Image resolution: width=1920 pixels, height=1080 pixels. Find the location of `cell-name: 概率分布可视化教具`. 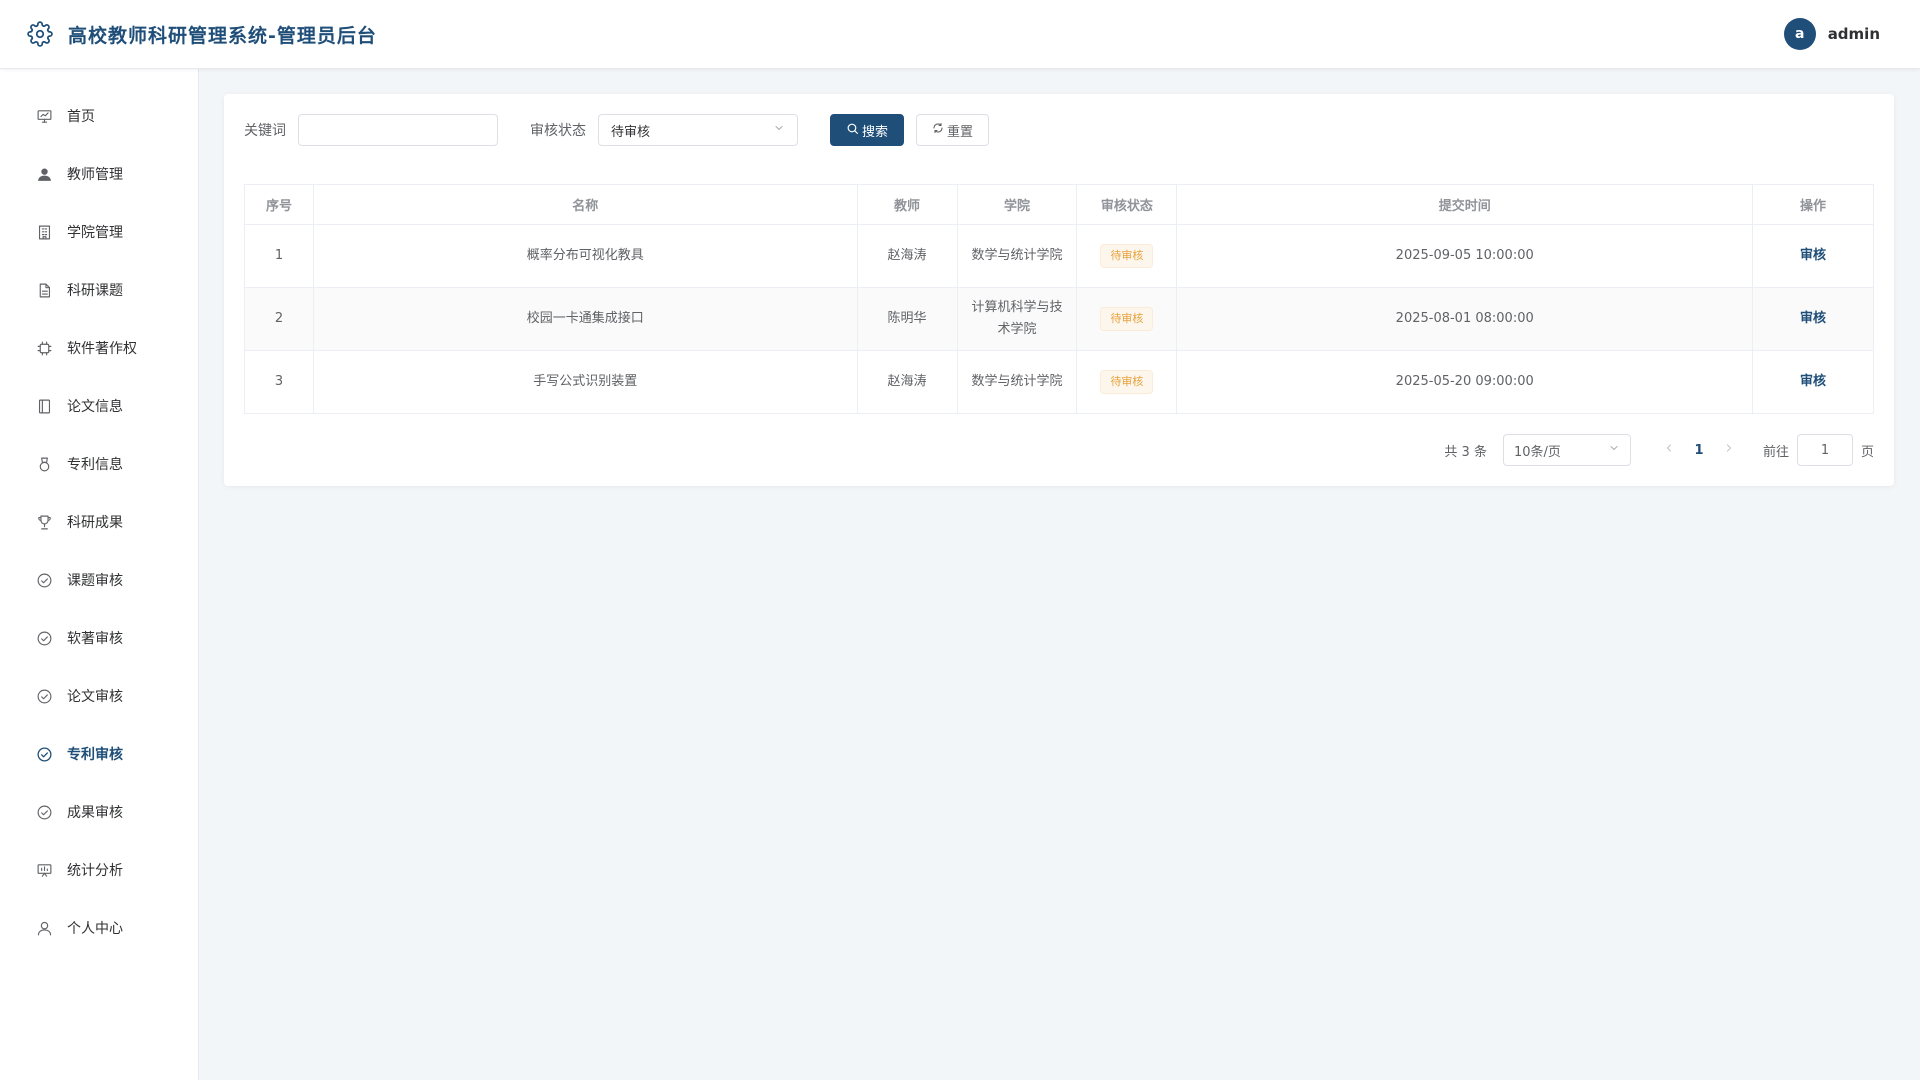

cell-name: 概率分布可视化教具 is located at coordinates (585, 256).